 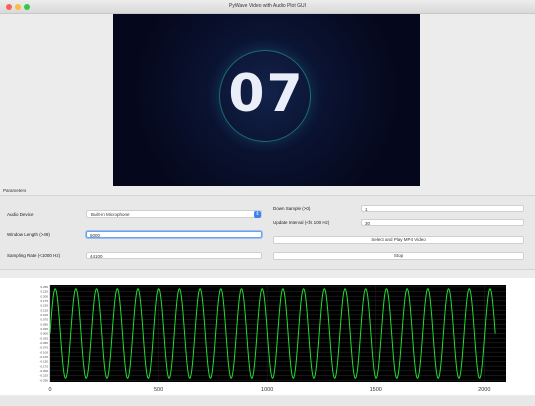 I want to click on y-tick-label: -0.150, so click(x=43, y=362).